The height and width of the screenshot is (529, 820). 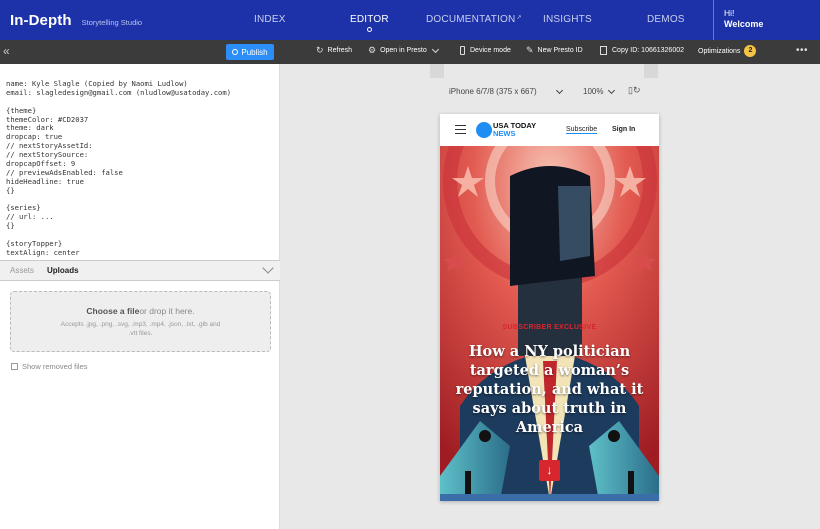 I want to click on rotate-device-icon: ▯↻, so click(x=634, y=90).